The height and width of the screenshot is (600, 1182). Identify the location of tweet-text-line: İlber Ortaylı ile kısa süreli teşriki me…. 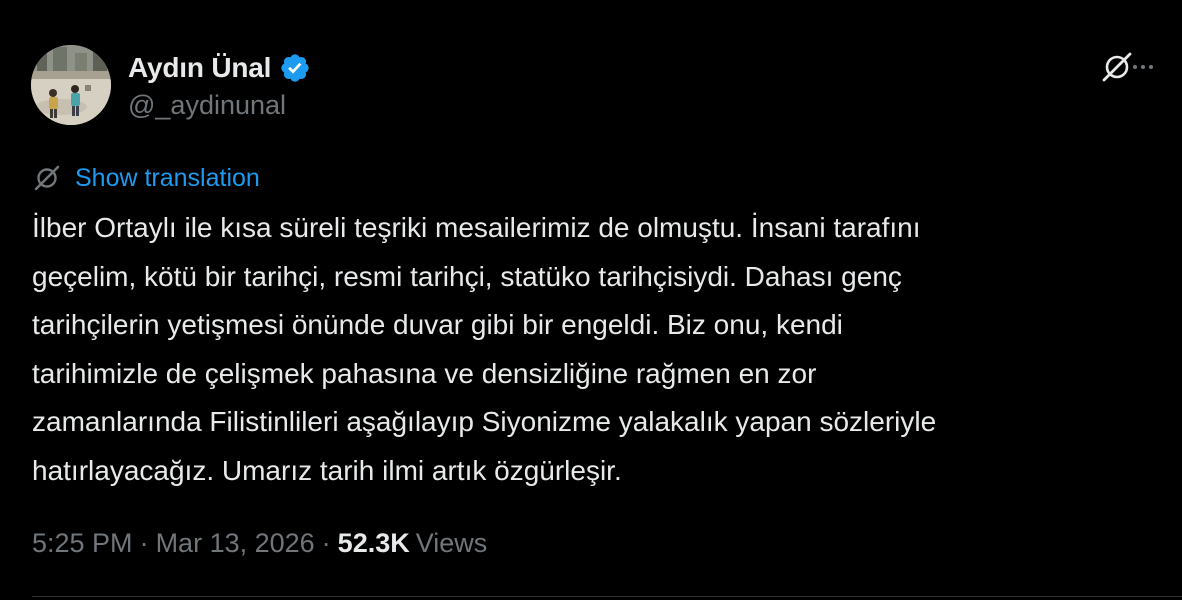
(476, 227).